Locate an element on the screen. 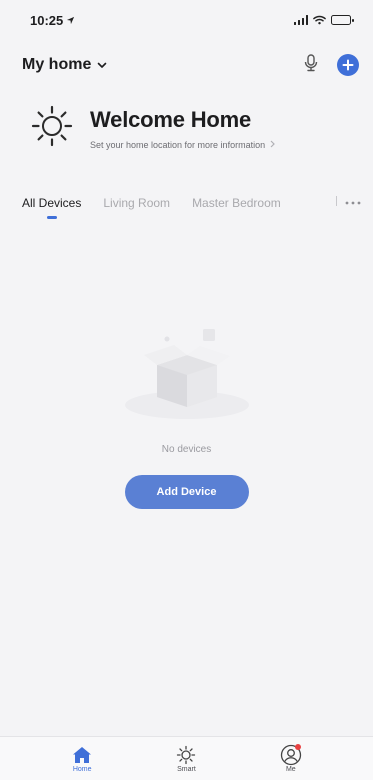 The height and width of the screenshot is (780, 373). tab-living-room: Living Room is located at coordinates (136, 201).